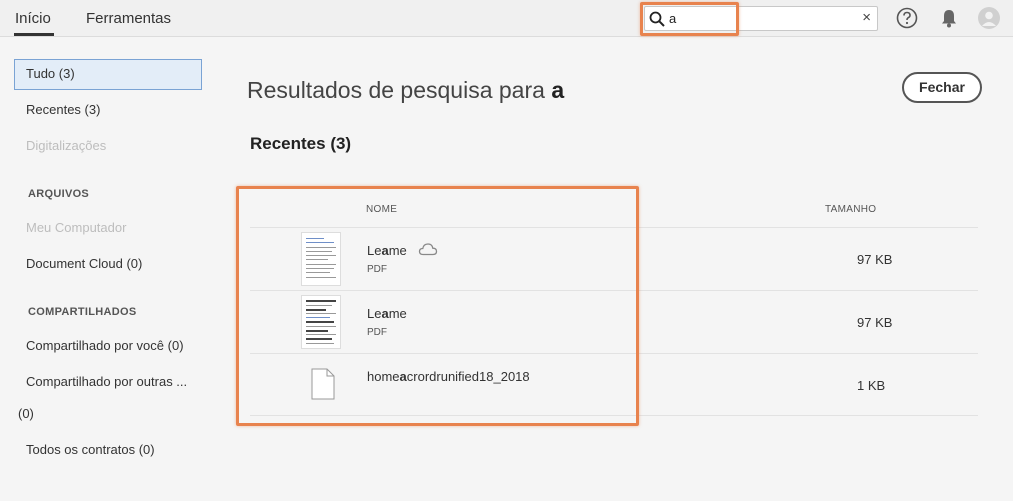  I want to click on file-size: 1 KB, so click(871, 385).